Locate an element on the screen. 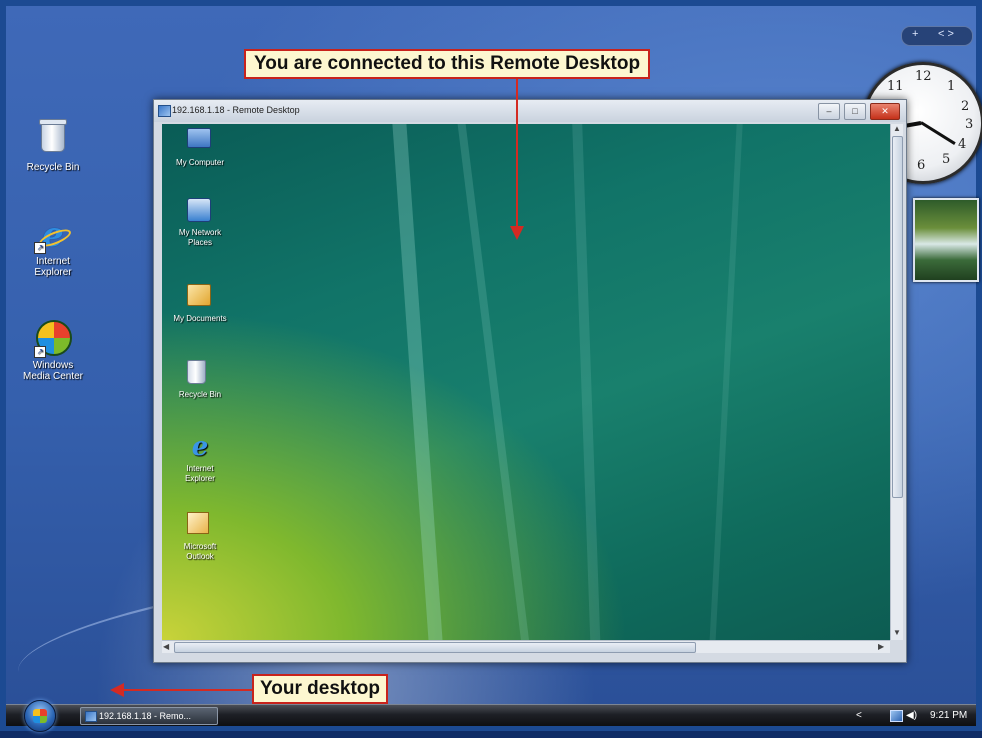 Image resolution: width=982 pixels, height=738 pixels. window-title: 192.168.1.18 - Remote Desktop is located at coordinates (236, 110).